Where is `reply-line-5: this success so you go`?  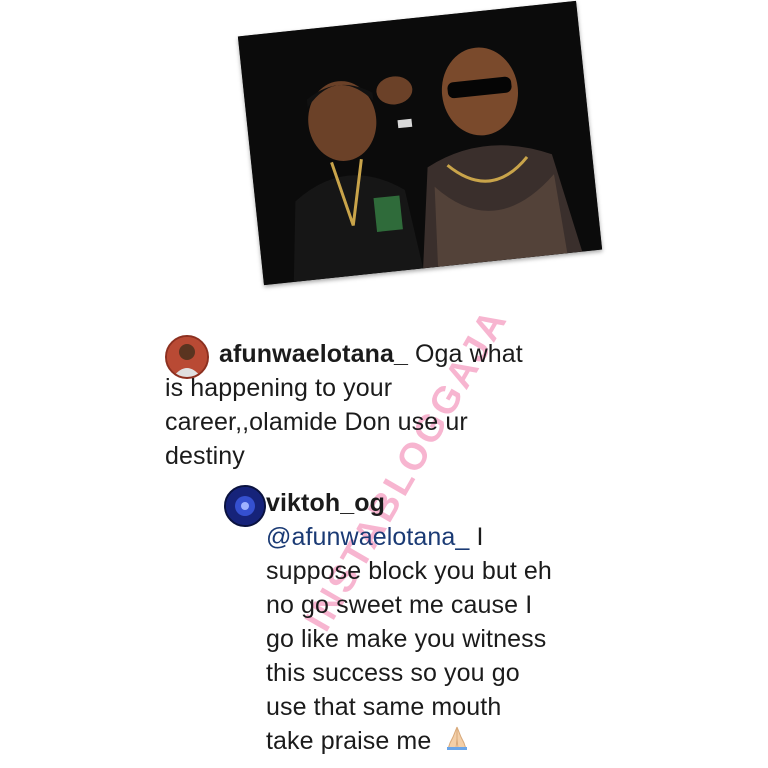 reply-line-5: this success so you go is located at coordinates (393, 673).